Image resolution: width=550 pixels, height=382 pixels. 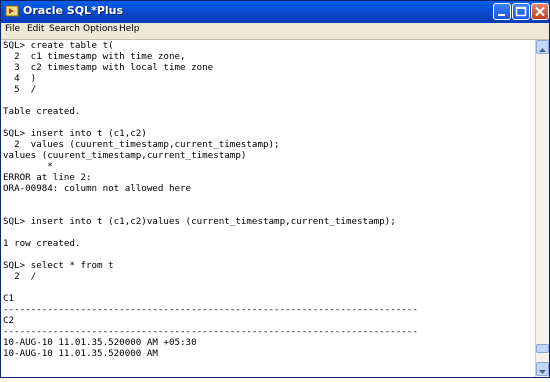 What do you see at coordinates (542, 50) in the screenshot?
I see `scroll-up-icon` at bounding box center [542, 50].